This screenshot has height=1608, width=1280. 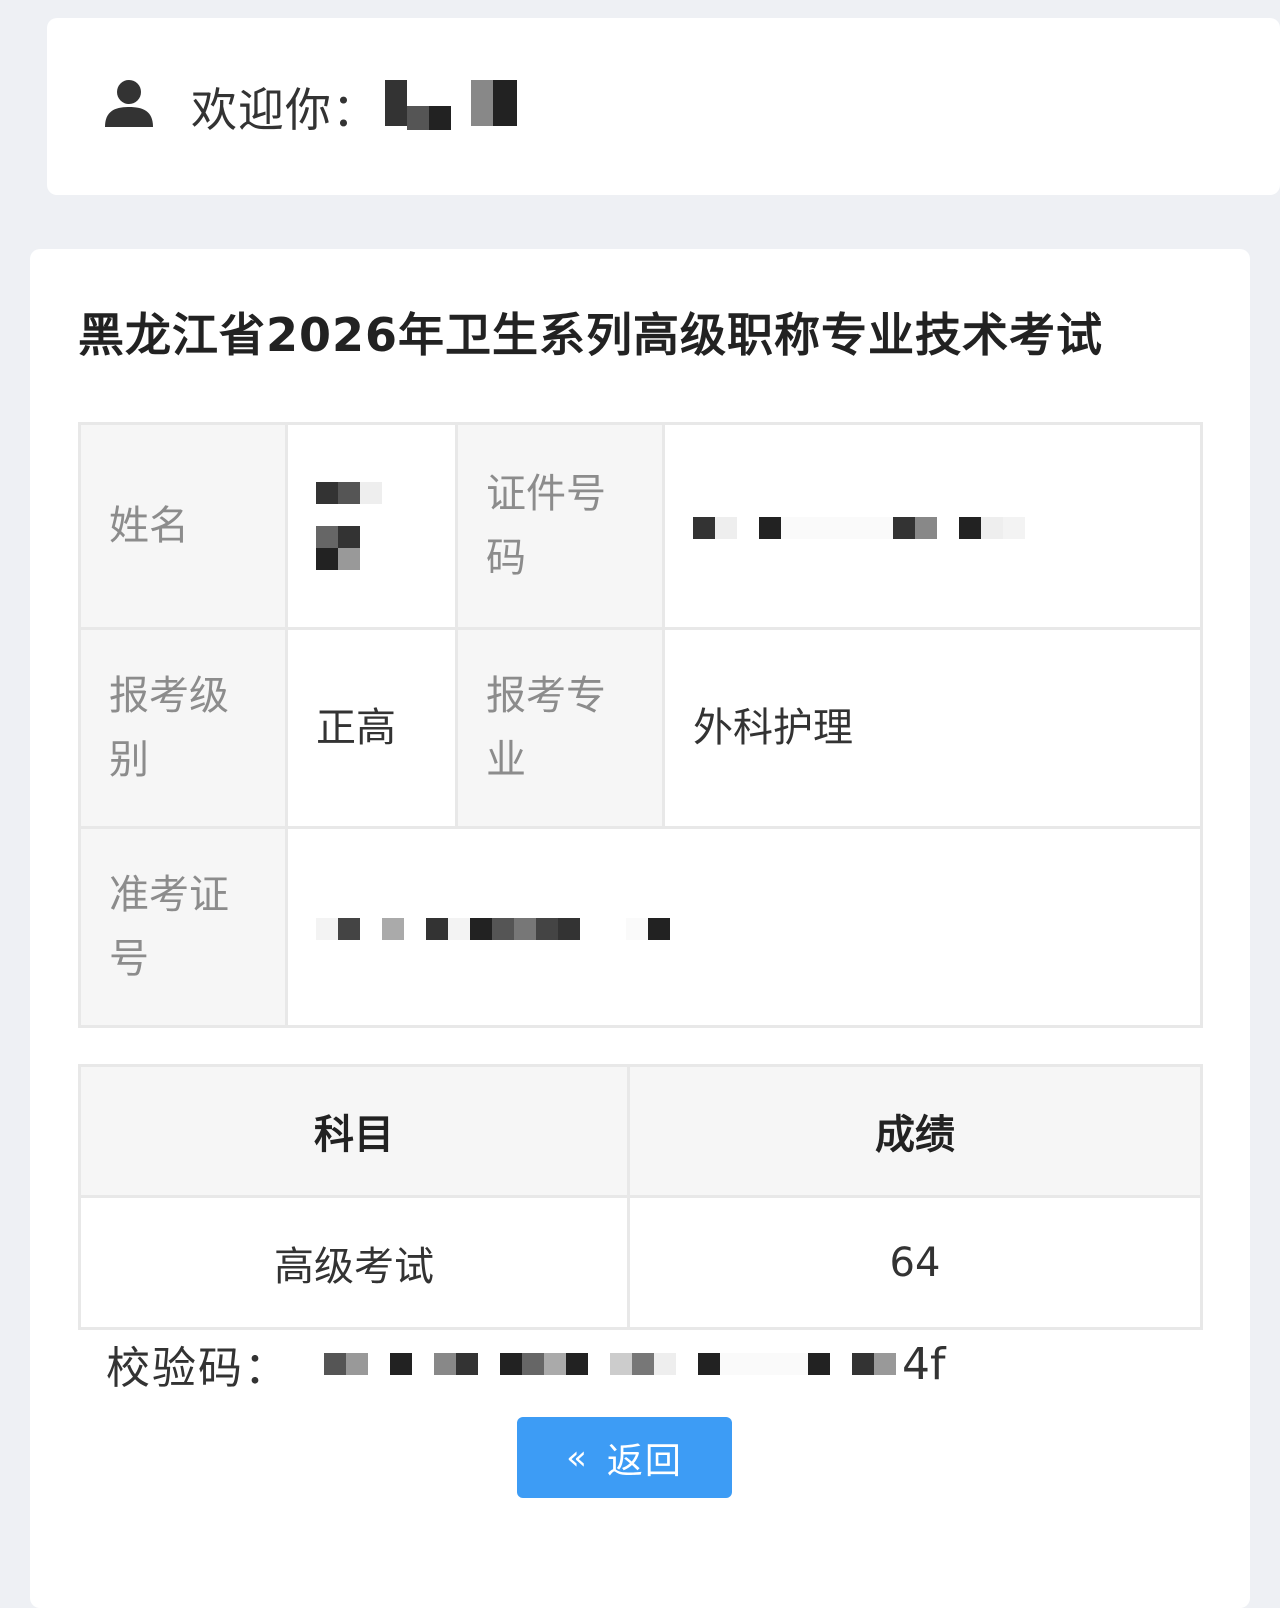 What do you see at coordinates (924, 1364) in the screenshot?
I see `verification-code-suffix: 4f` at bounding box center [924, 1364].